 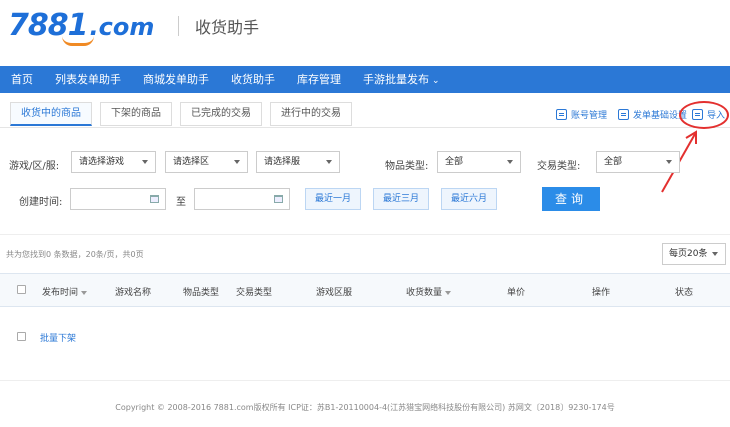 What do you see at coordinates (136, 114) in the screenshot?
I see `tab-removed-goods: 下架的商品` at bounding box center [136, 114].